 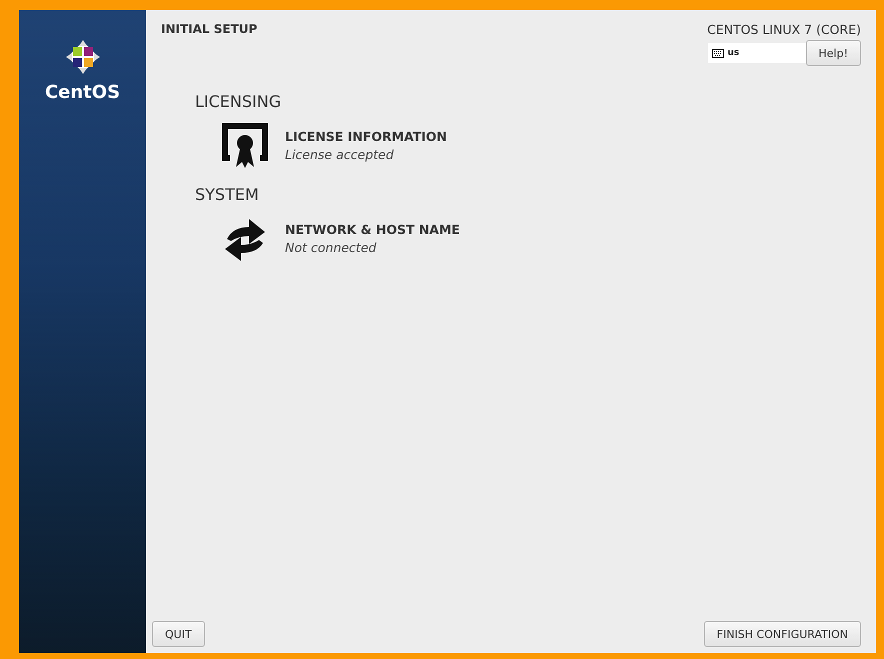 I want to click on help-button: Help!, so click(x=833, y=53).